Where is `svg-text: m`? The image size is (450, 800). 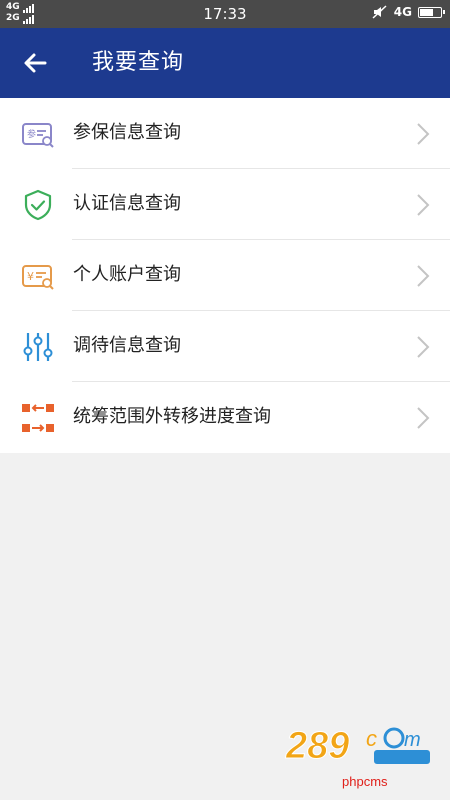 svg-text: m is located at coordinates (412, 740).